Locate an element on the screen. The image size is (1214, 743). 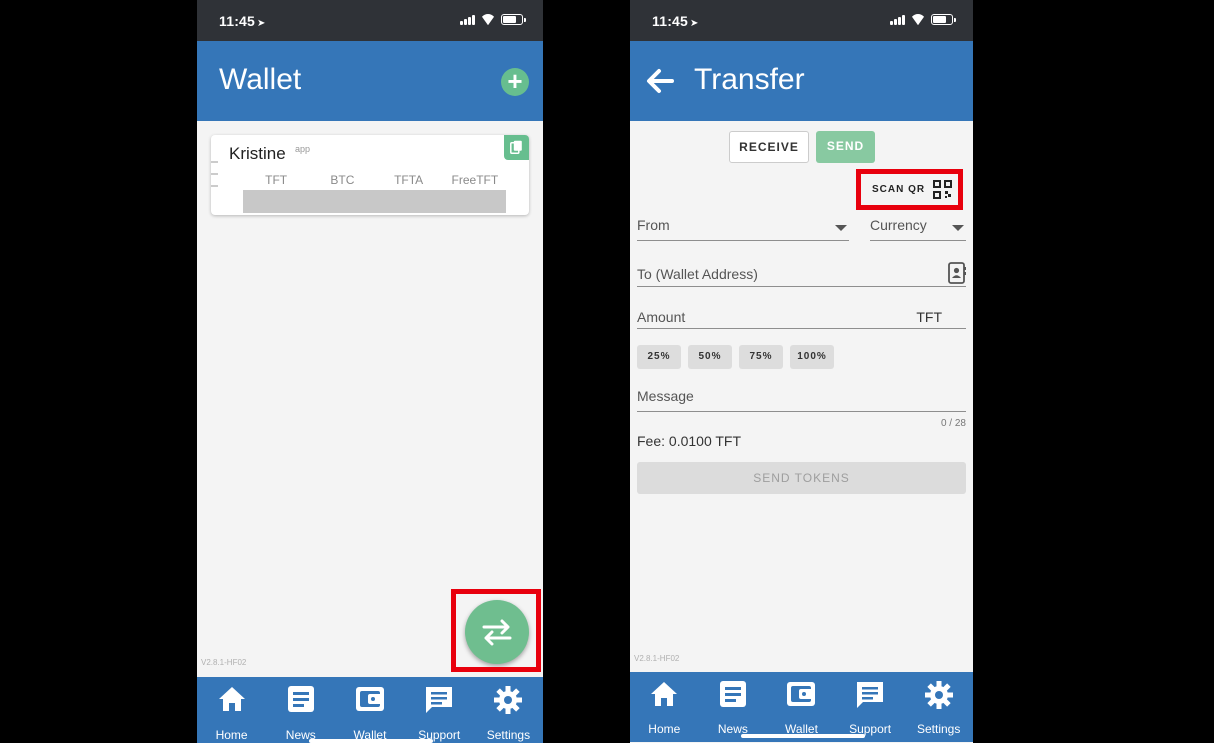
to-address-input: To (Wallet Address) is located at coordinates (801, 274).